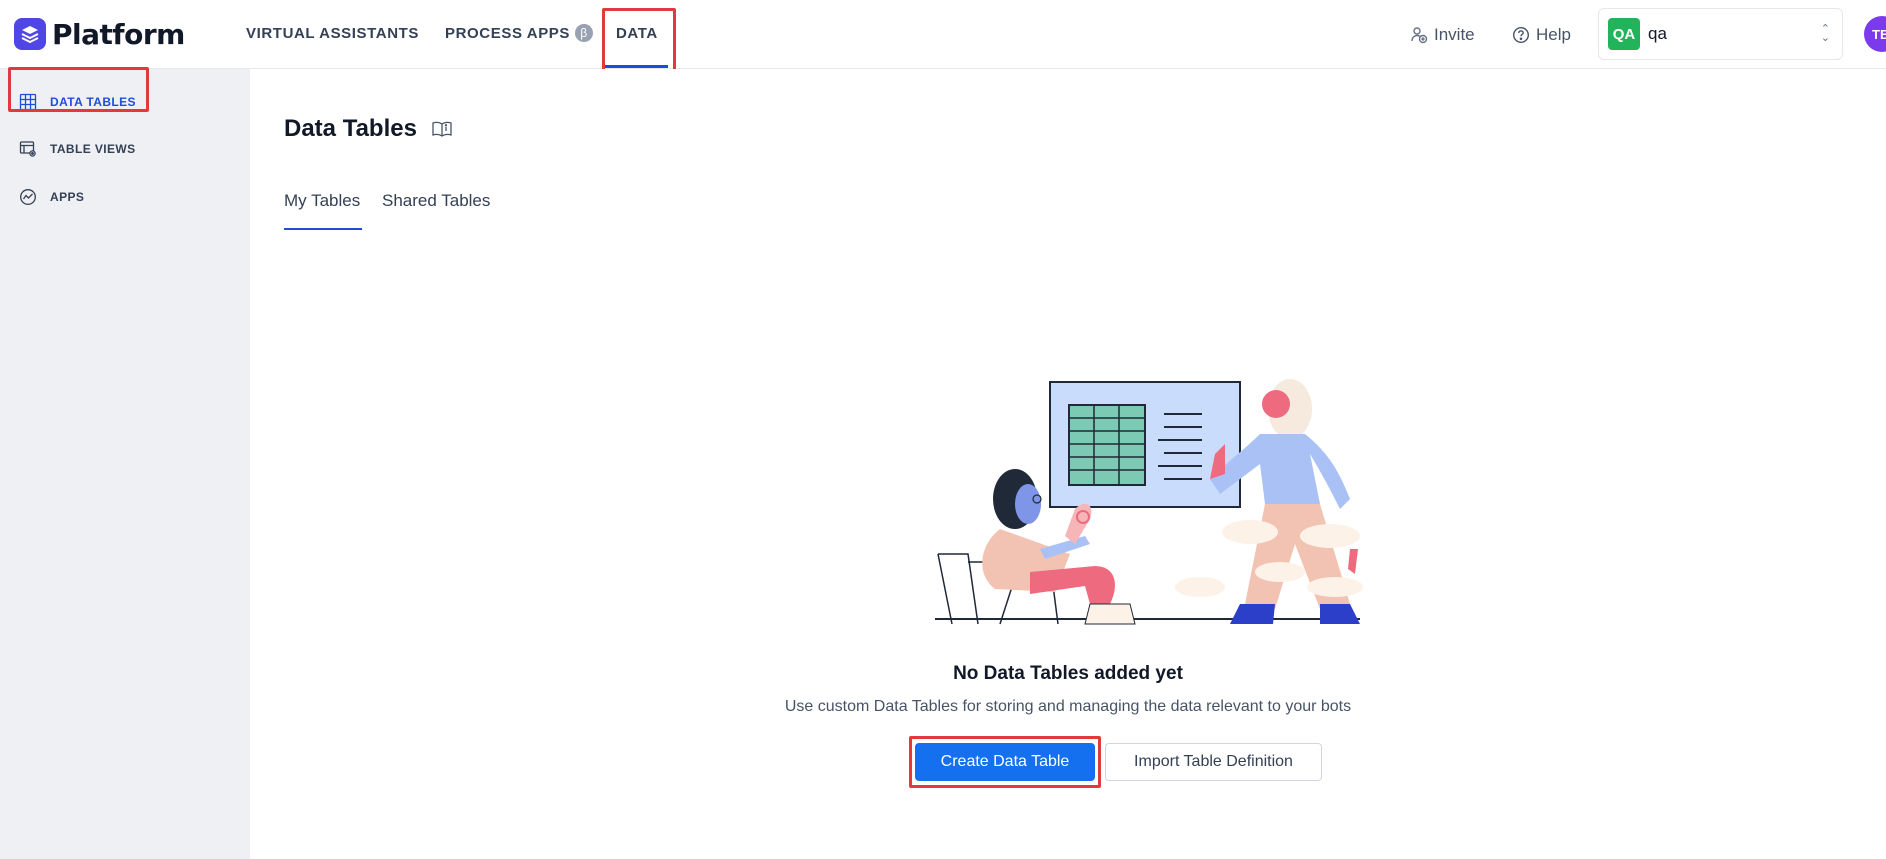 This screenshot has height=859, width=1886. I want to click on sidebar-item-data-tables: DATA TABLES, so click(77, 102).